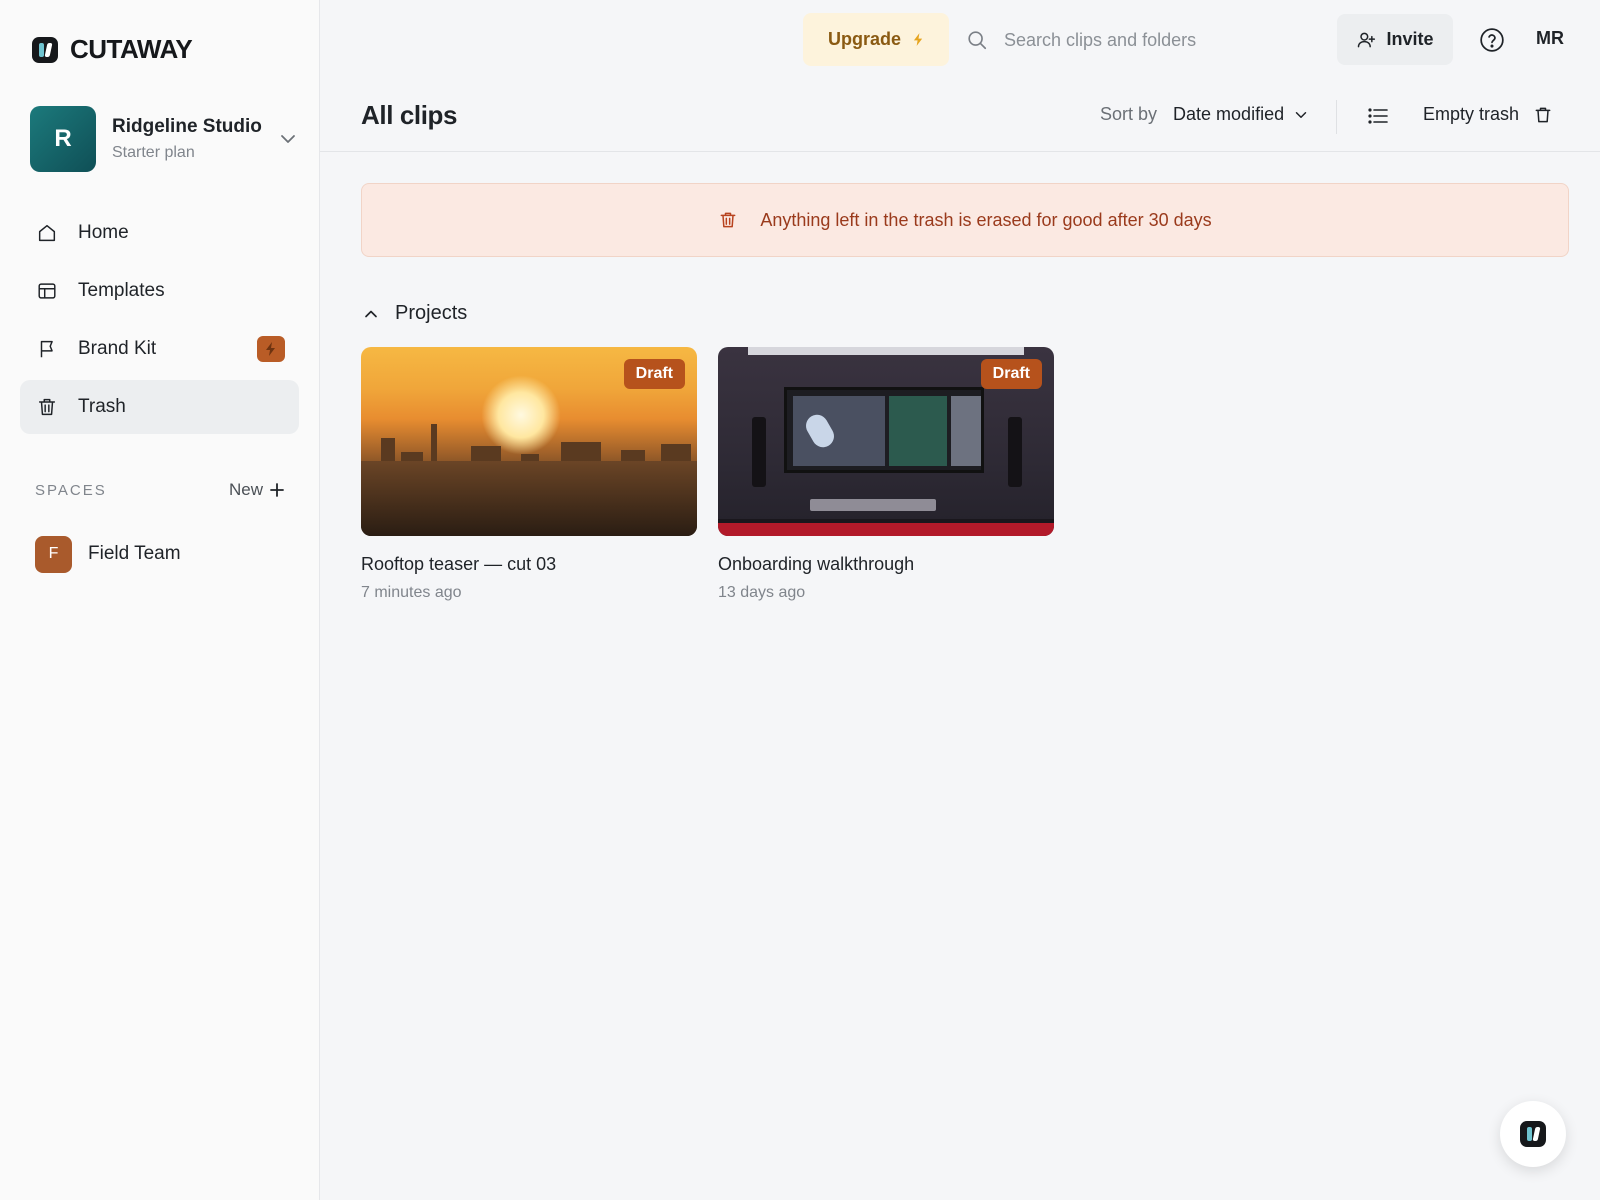 The image size is (1600, 1200). Describe the element at coordinates (459, 564) in the screenshot. I see `project-title: Rooftop teaser — cut 03` at that location.